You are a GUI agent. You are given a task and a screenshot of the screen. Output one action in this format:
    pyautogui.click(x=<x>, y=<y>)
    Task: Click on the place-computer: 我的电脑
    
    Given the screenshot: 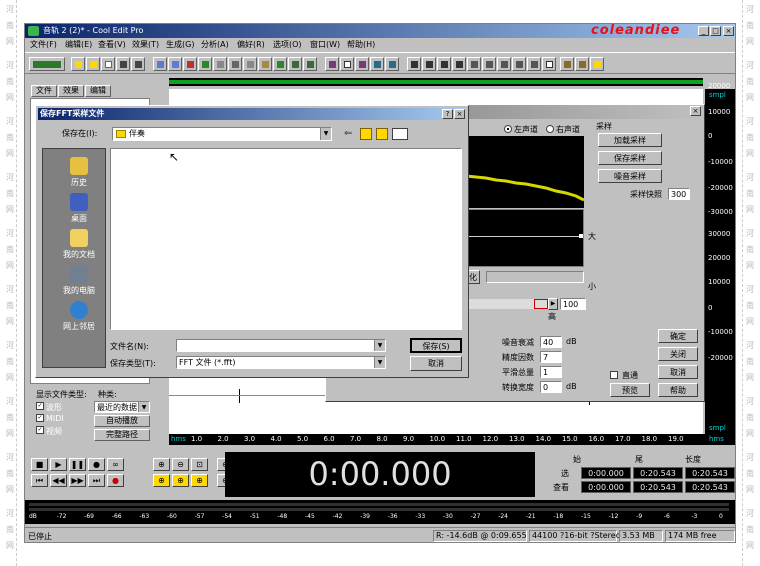 What is the action you would take?
    pyautogui.click(x=79, y=280)
    